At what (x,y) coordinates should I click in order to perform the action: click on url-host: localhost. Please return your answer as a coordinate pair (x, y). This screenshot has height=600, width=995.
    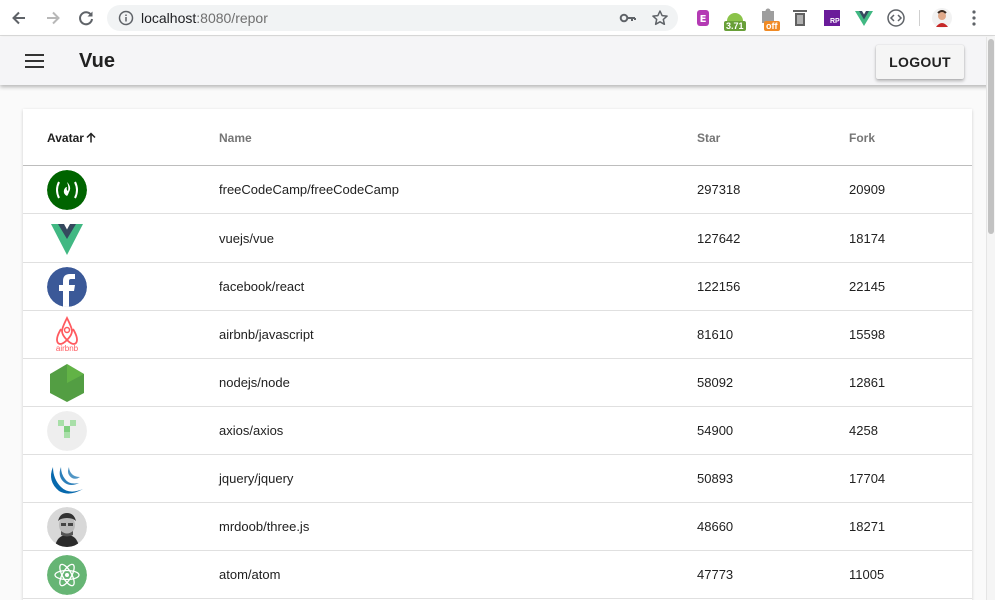
    Looking at the image, I should click on (169, 18).